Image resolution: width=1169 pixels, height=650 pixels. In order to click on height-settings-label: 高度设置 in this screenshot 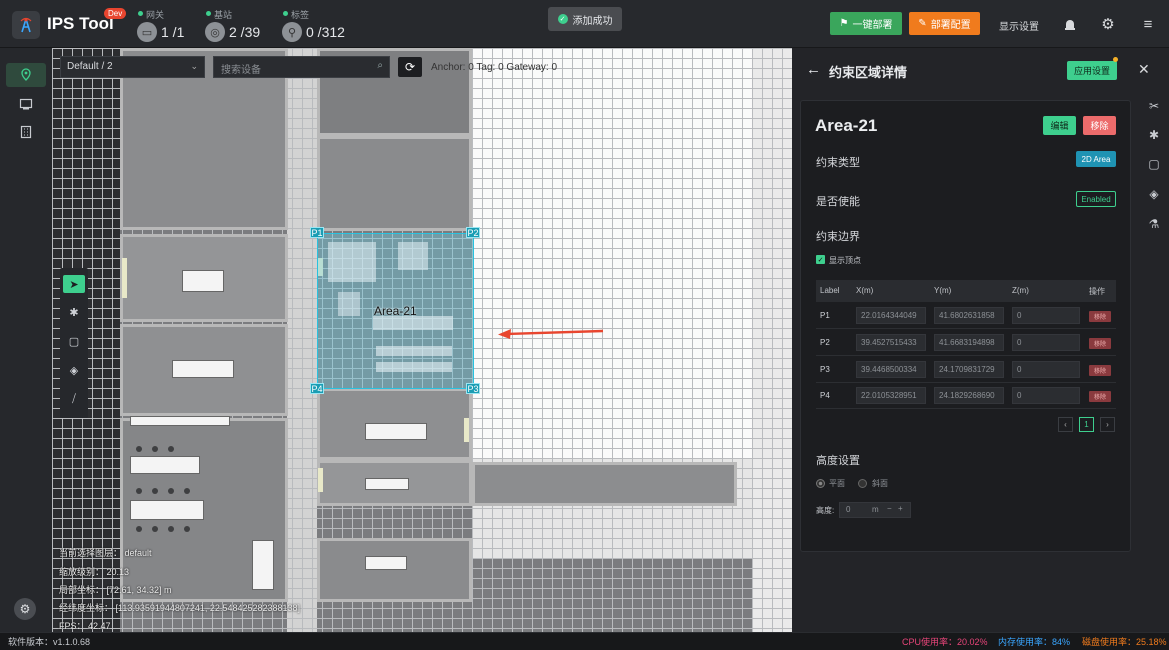, I will do `click(838, 461)`.